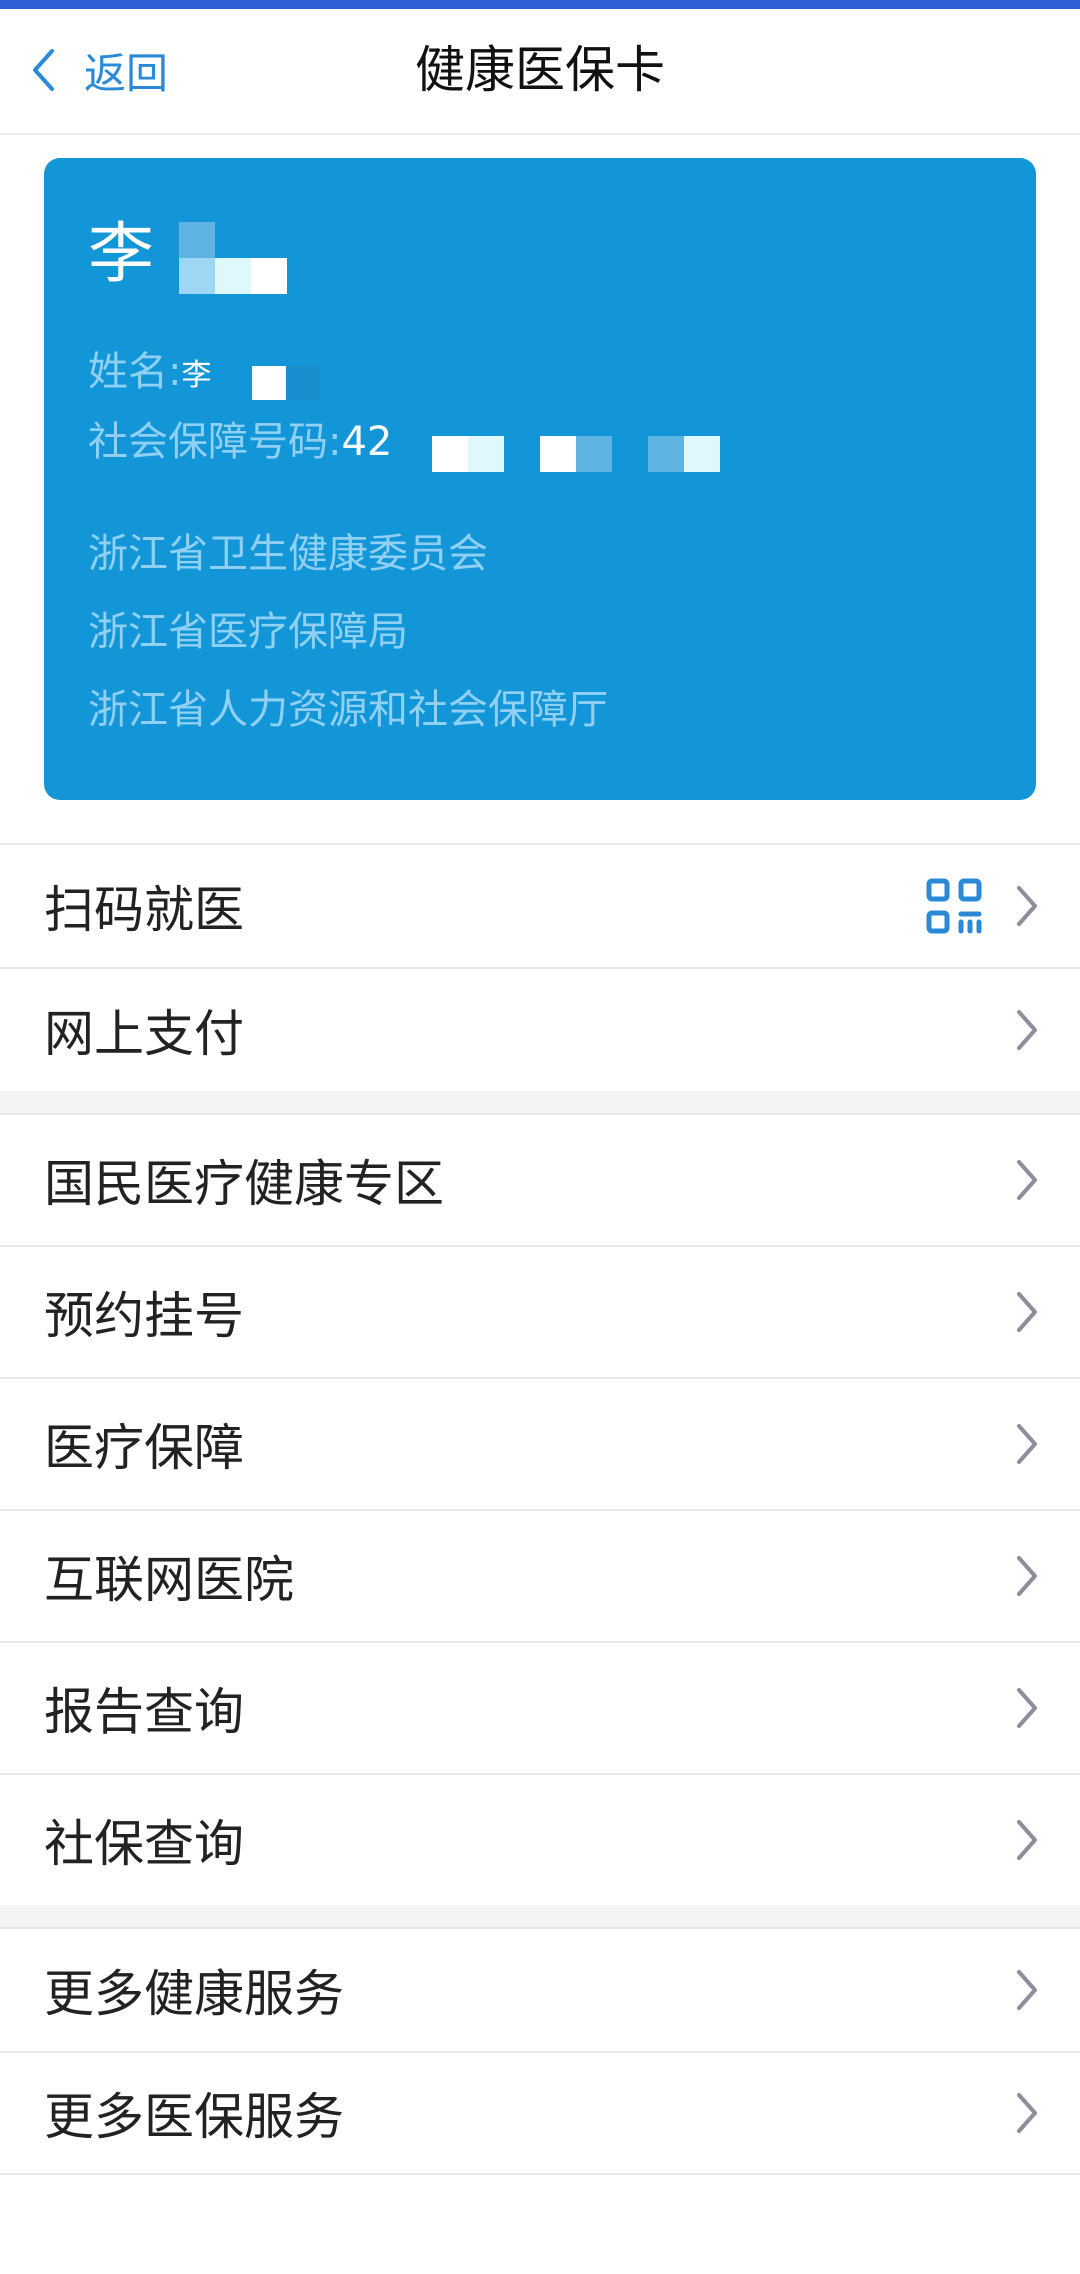 Image resolution: width=1080 pixels, height=2274 pixels. I want to click on card-ssn-row: 社会保障号码:42, so click(240, 442).